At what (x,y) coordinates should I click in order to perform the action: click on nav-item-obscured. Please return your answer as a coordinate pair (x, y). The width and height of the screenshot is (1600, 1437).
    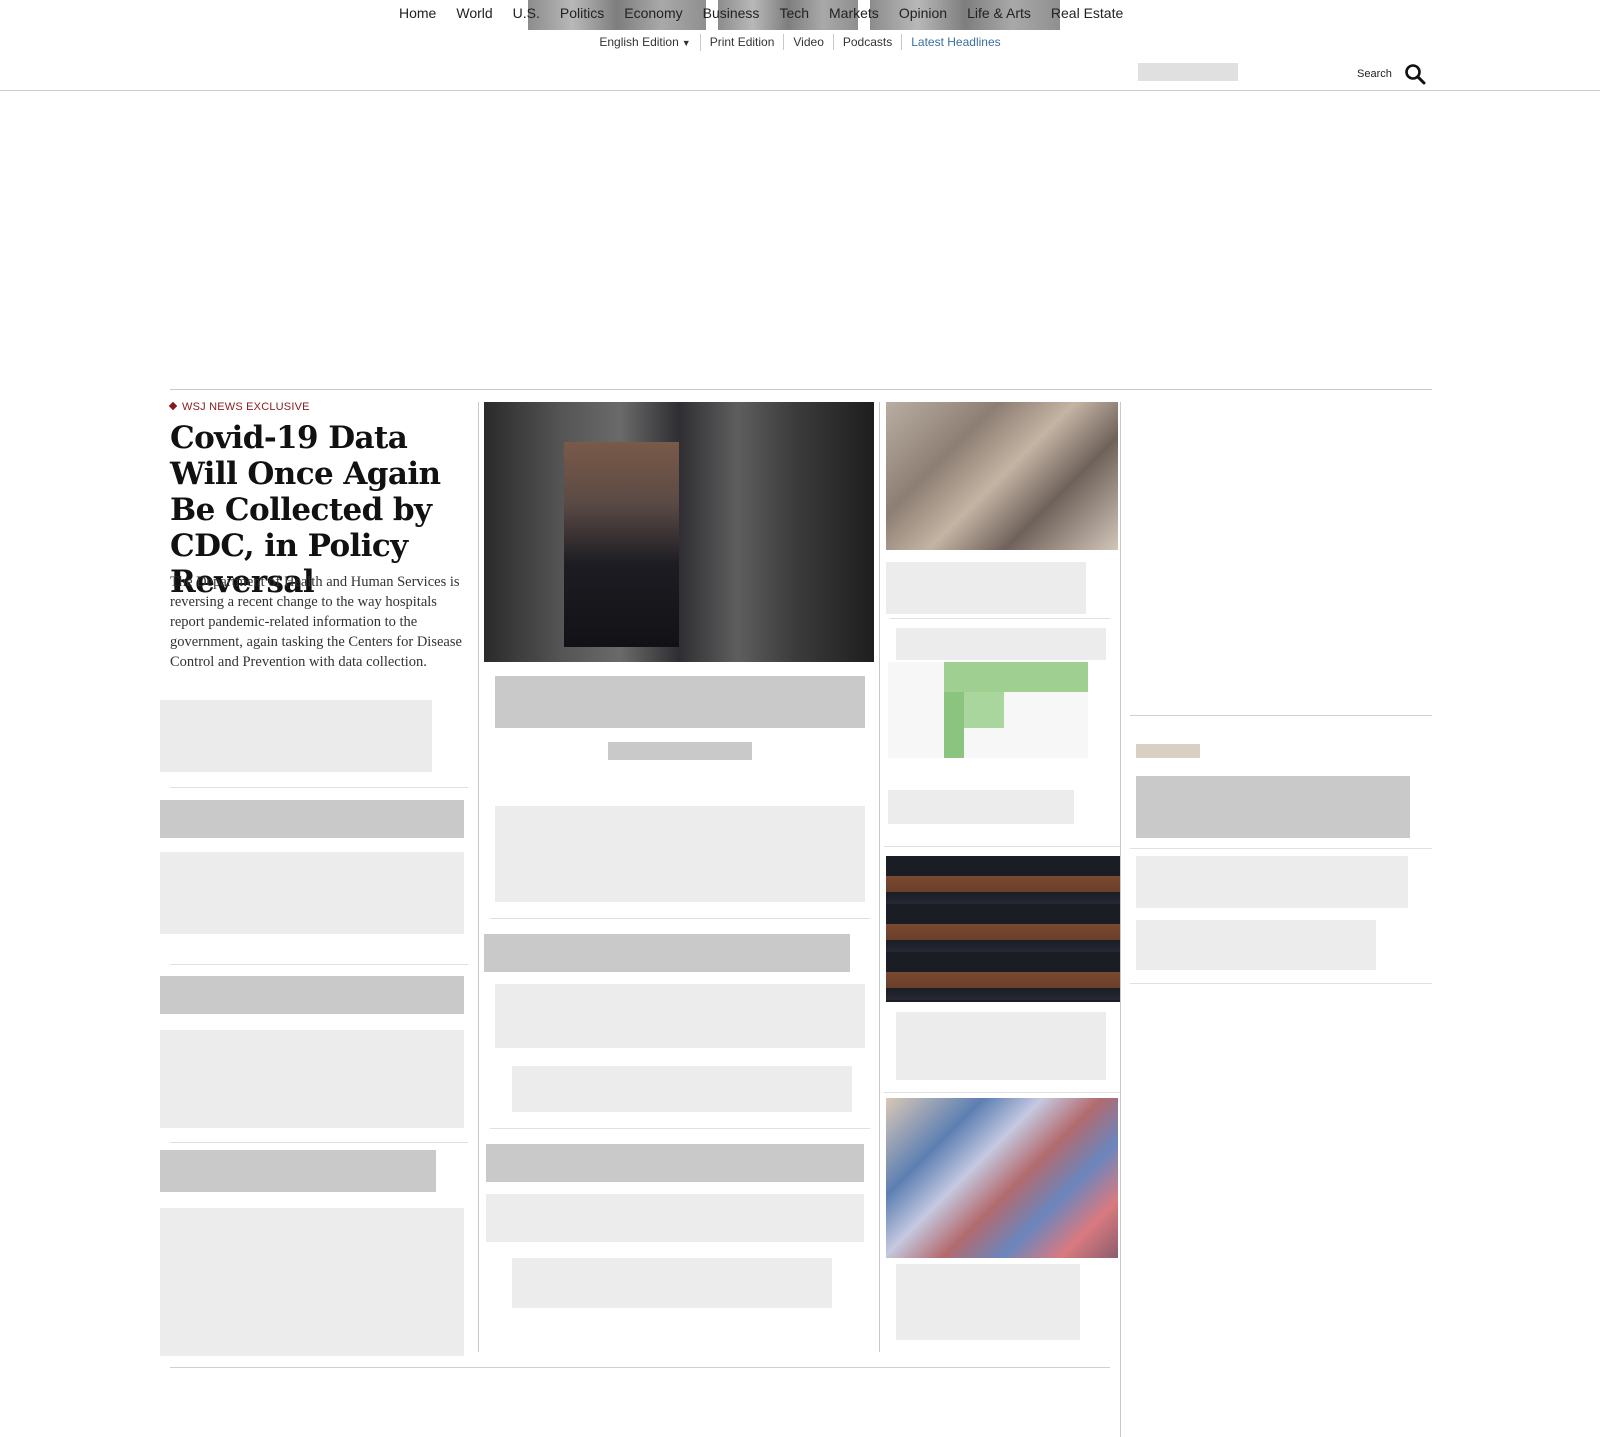
    Looking at the image, I should click on (1188, 72).